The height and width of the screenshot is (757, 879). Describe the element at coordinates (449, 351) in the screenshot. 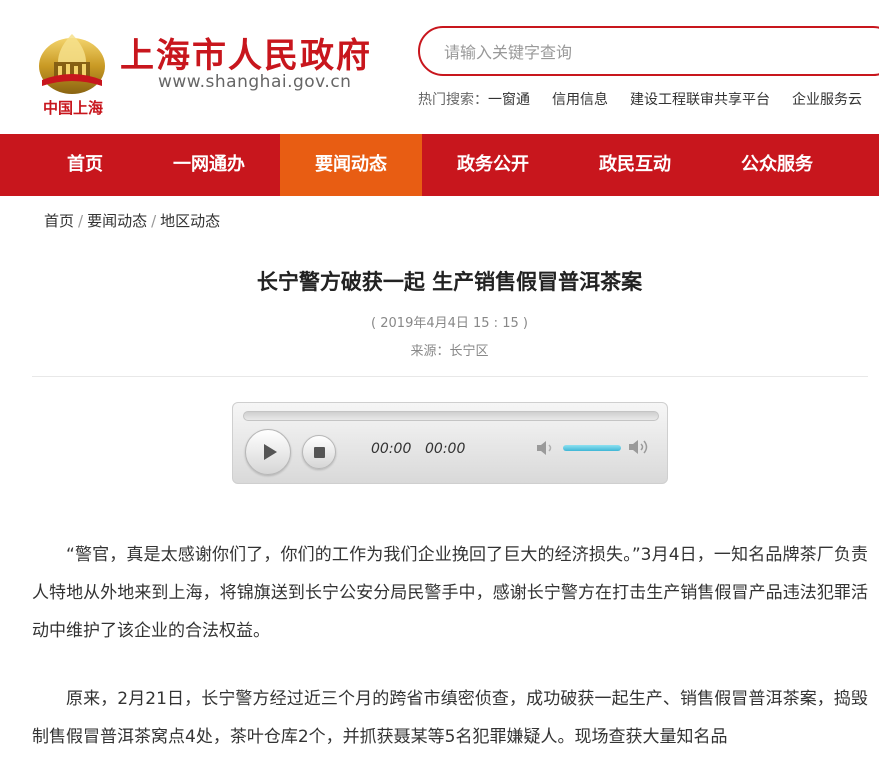

I see `article-source: 来源：长宁区` at that location.